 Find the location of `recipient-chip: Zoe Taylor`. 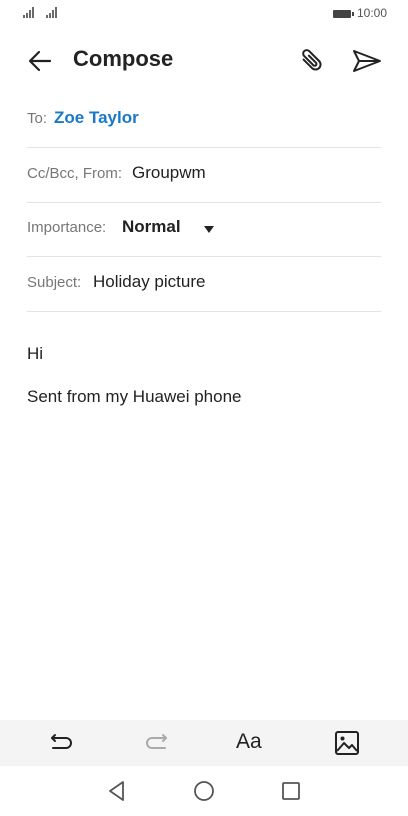

recipient-chip: Zoe Taylor is located at coordinates (96, 118).